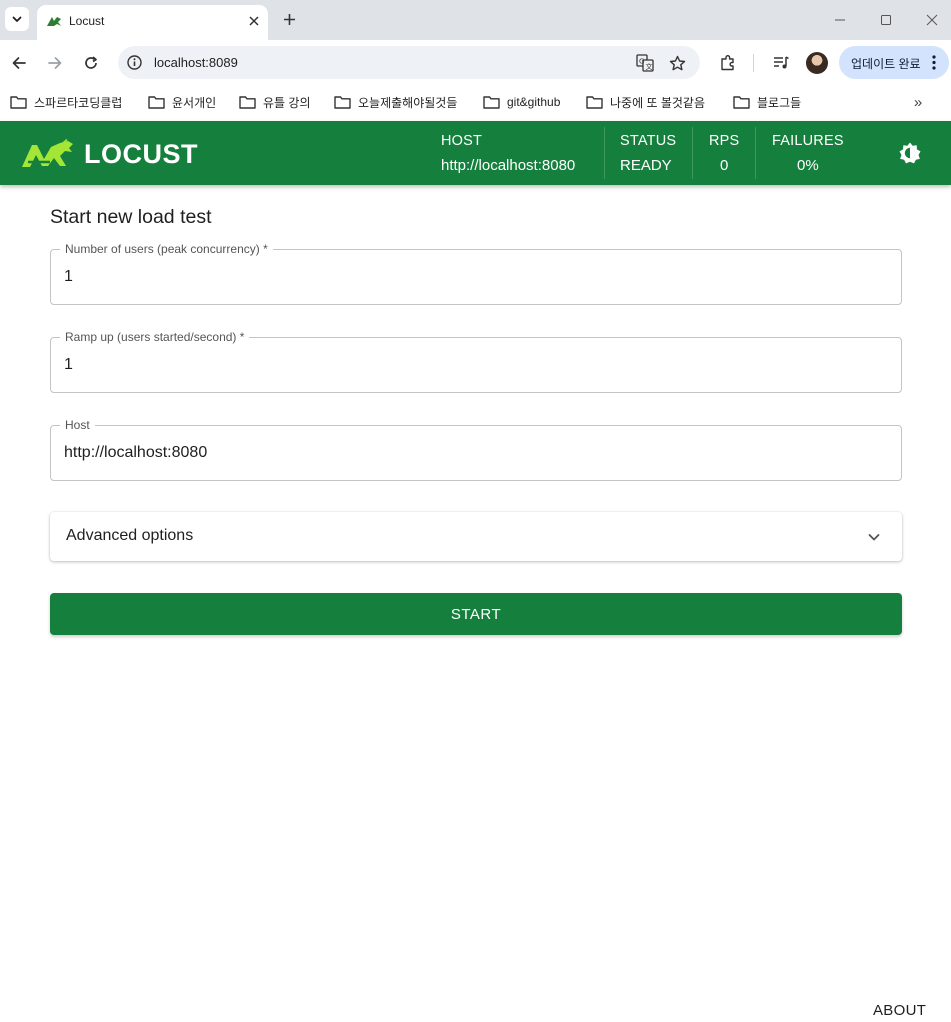 This screenshot has height=1022, width=951. I want to click on bookmark-label: 스파르타코딩클럽, so click(78, 102).